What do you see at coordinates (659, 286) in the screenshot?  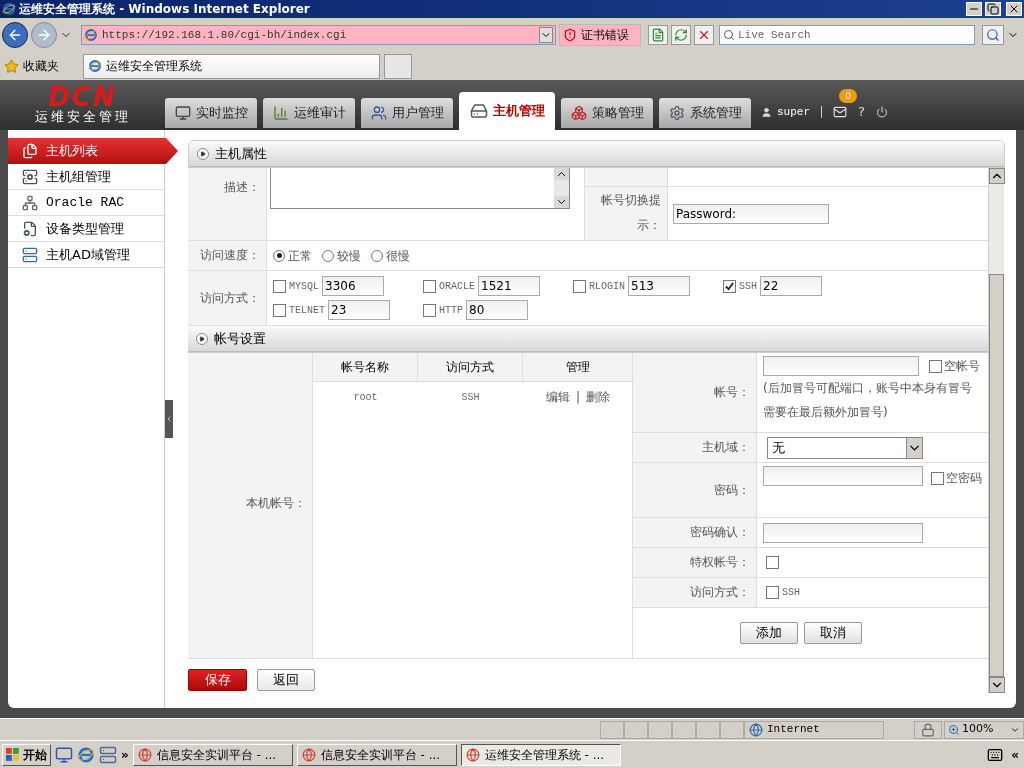 I see `port-field: 513` at bounding box center [659, 286].